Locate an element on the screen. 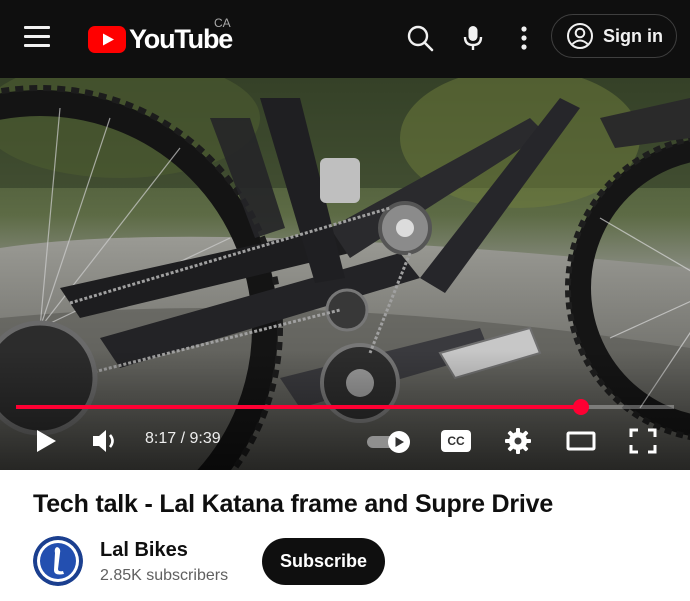 This screenshot has height=601, width=690. account-circle-icon is located at coordinates (580, 36).